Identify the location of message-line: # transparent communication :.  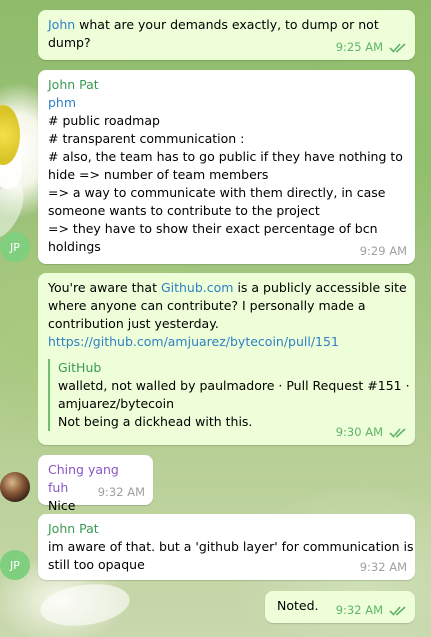
(146, 138).